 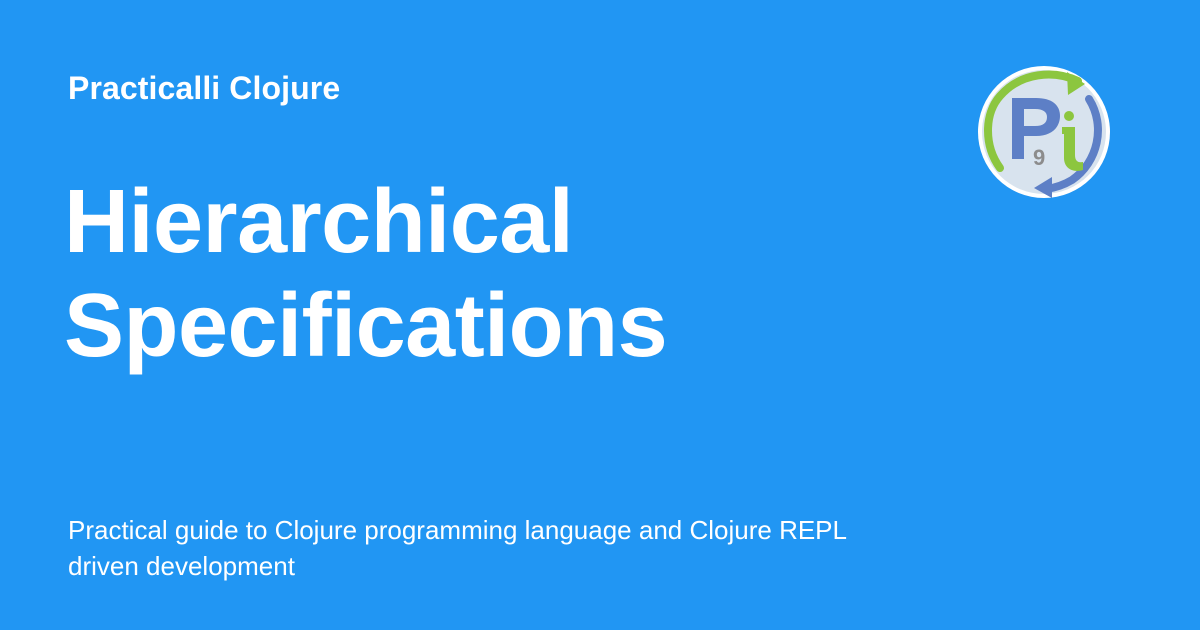 What do you see at coordinates (1039, 157) in the screenshot?
I see `svg-text: 9` at bounding box center [1039, 157].